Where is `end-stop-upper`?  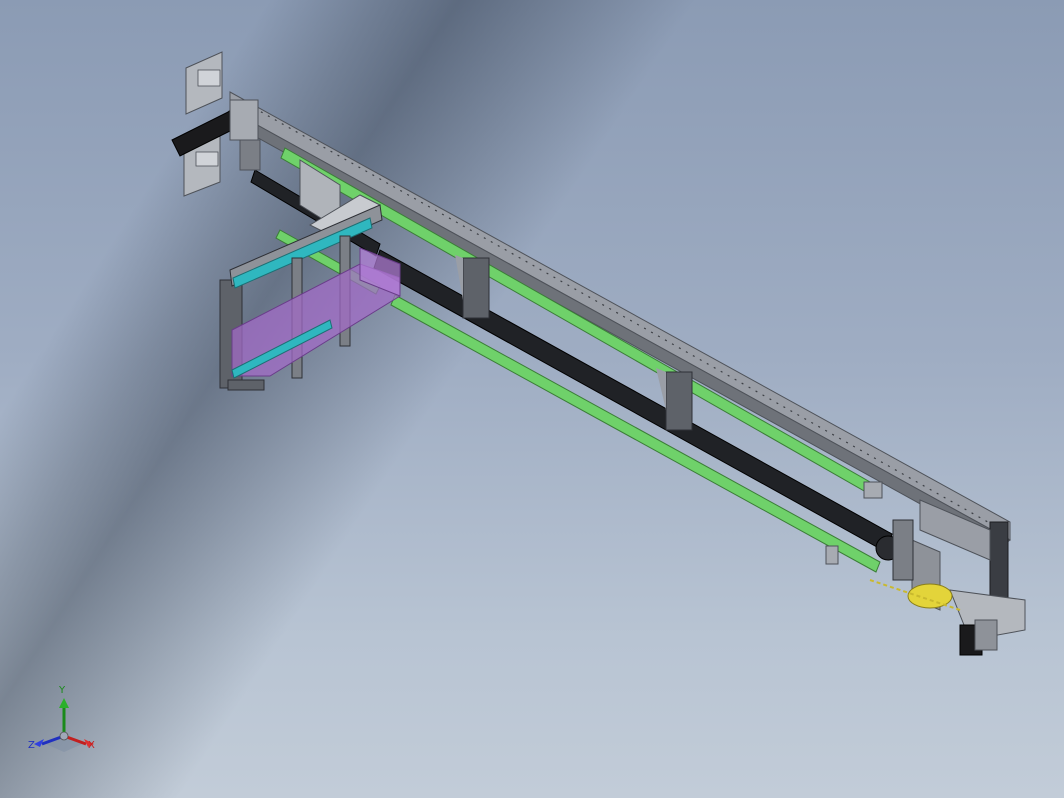
end-stop-upper is located at coordinates (873, 490).